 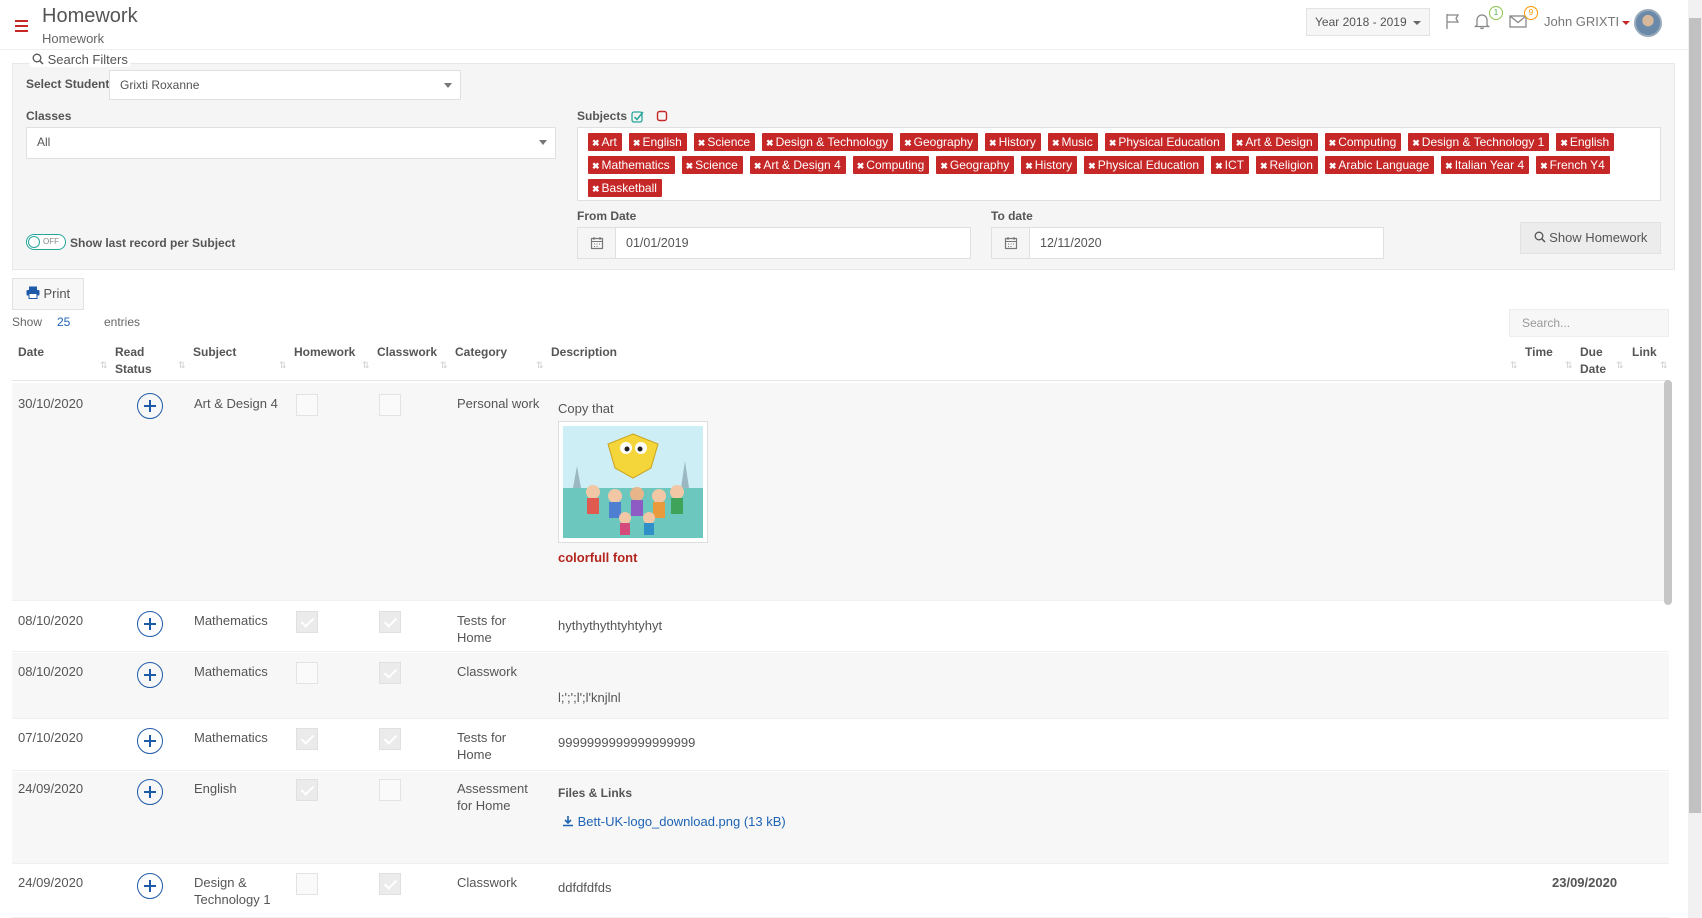 I want to click on col-header-status: Status, so click(x=133, y=369).